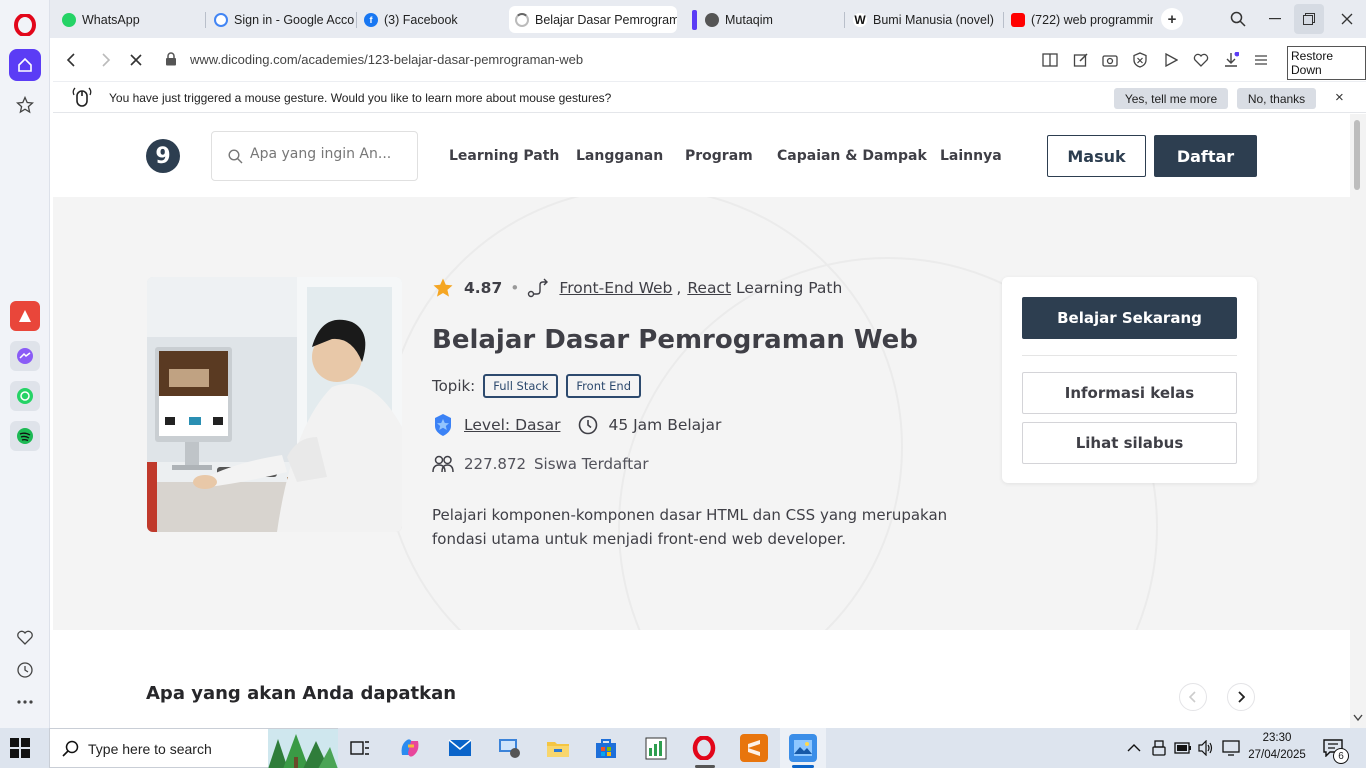 This screenshot has width=1366, height=768. What do you see at coordinates (129, 19) in the screenshot?
I see `tab-whatsapp: WhatsApp` at bounding box center [129, 19].